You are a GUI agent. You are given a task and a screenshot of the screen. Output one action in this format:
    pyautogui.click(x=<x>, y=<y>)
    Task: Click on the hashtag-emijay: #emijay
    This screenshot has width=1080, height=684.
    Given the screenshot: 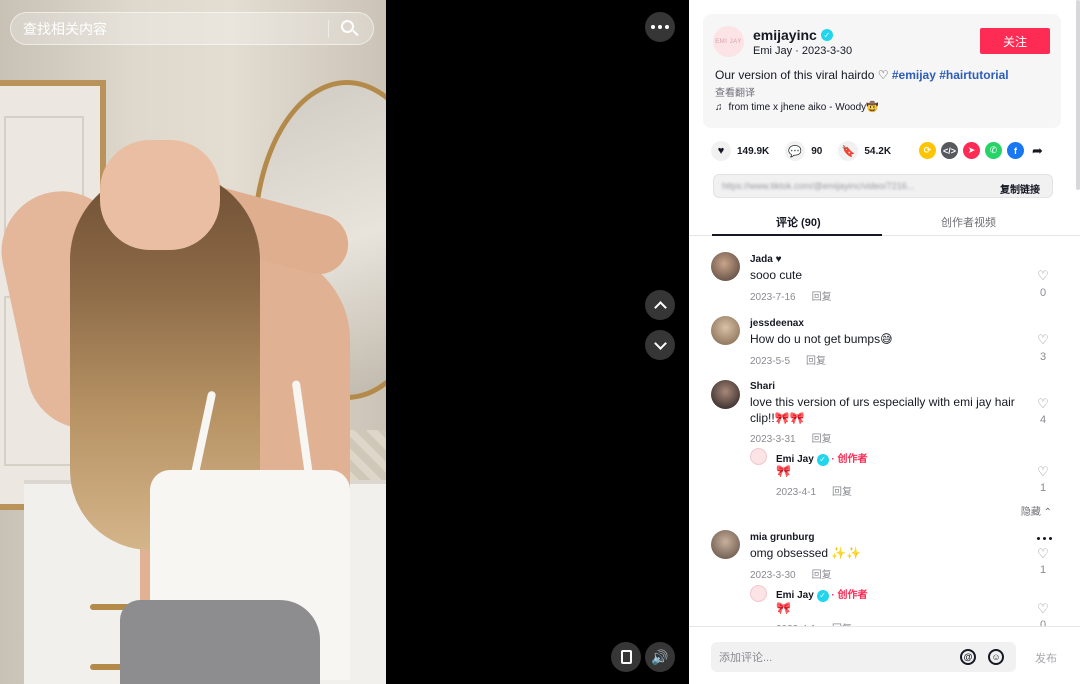 What is the action you would take?
    pyautogui.click(x=914, y=75)
    